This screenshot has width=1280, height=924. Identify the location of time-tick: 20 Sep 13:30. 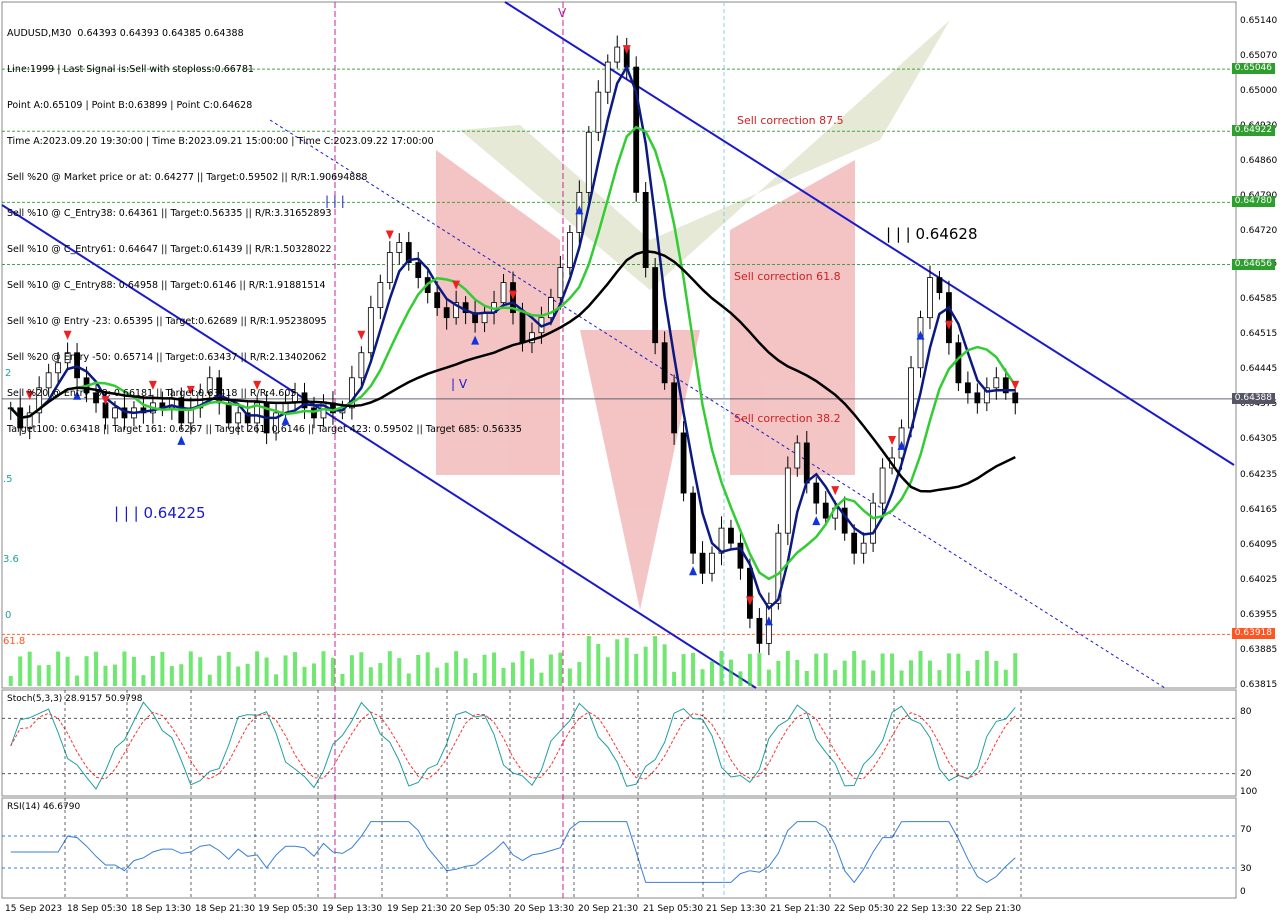
(544, 909).